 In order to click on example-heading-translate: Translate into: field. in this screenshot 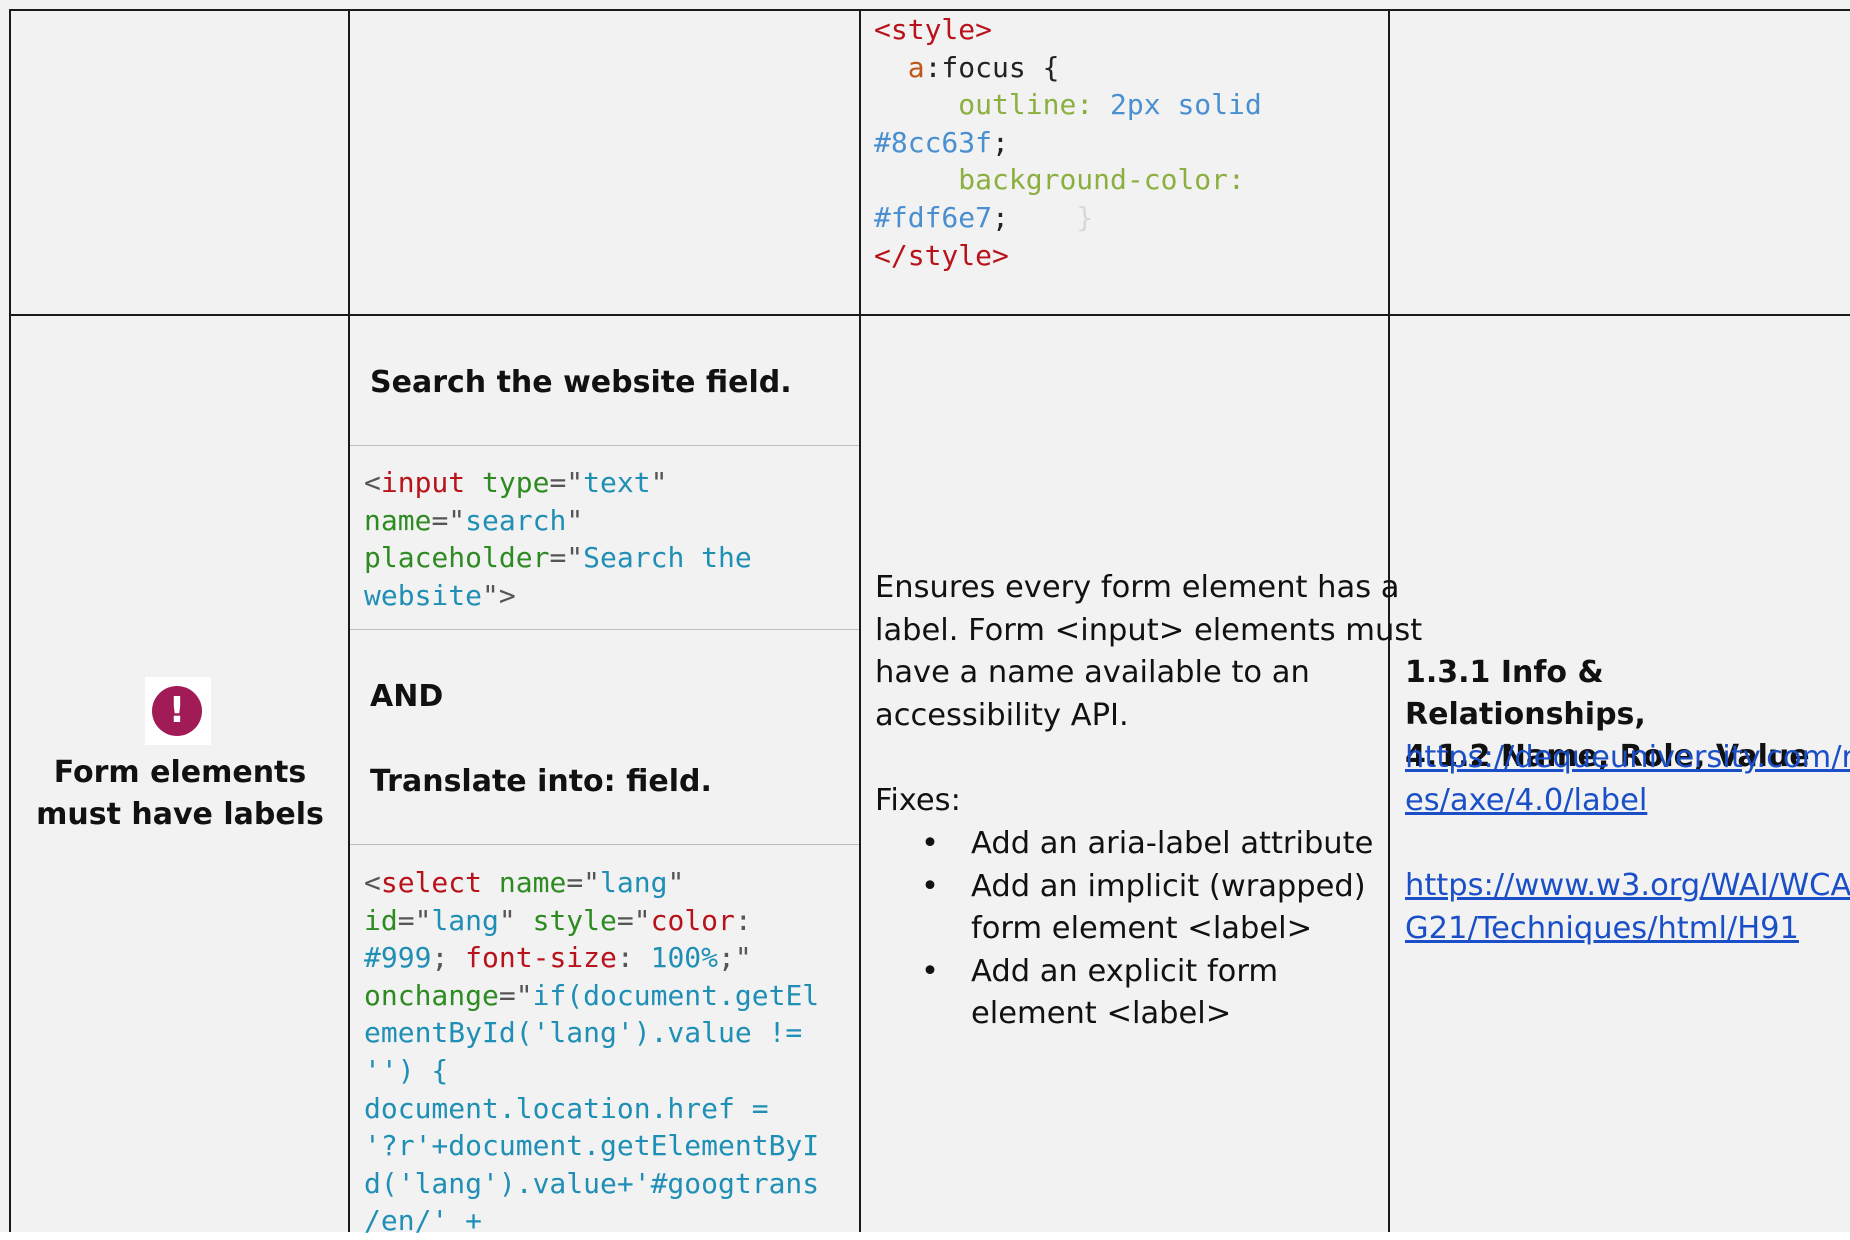, I will do `click(541, 781)`.